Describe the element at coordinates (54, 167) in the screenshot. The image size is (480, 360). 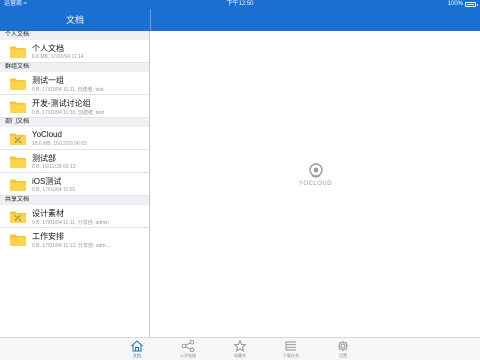
I see `file-meta: 0 B, 16/12/28 02:13` at that location.